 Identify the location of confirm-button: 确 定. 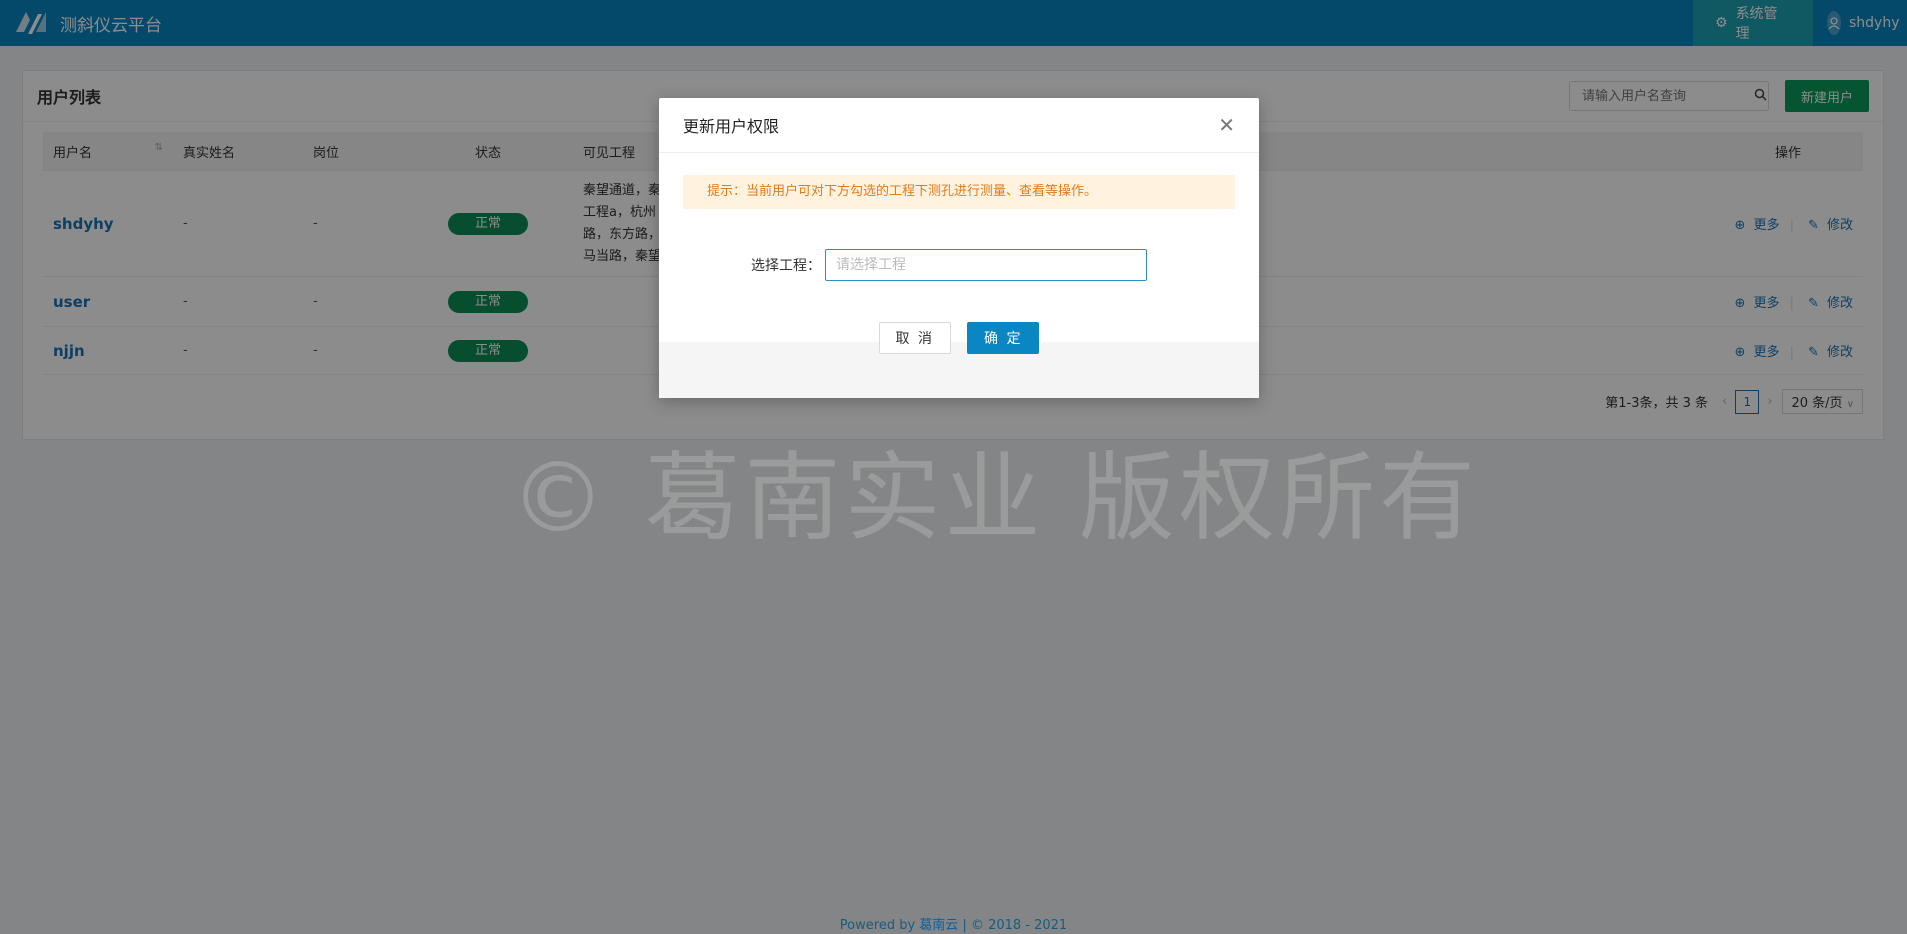
(1003, 338).